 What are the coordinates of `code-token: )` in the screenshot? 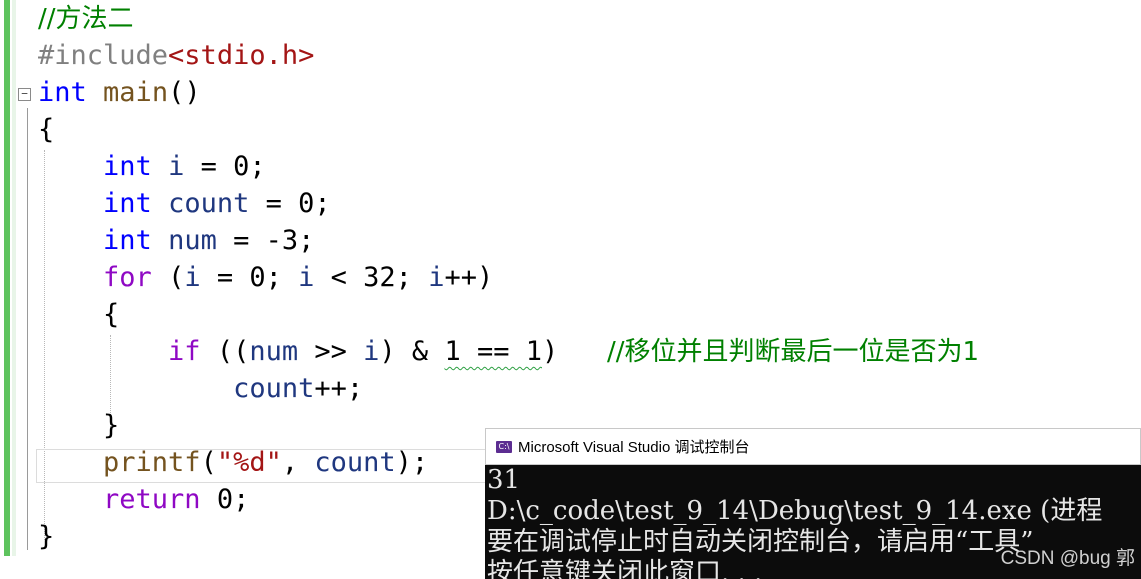 It's located at (575, 351).